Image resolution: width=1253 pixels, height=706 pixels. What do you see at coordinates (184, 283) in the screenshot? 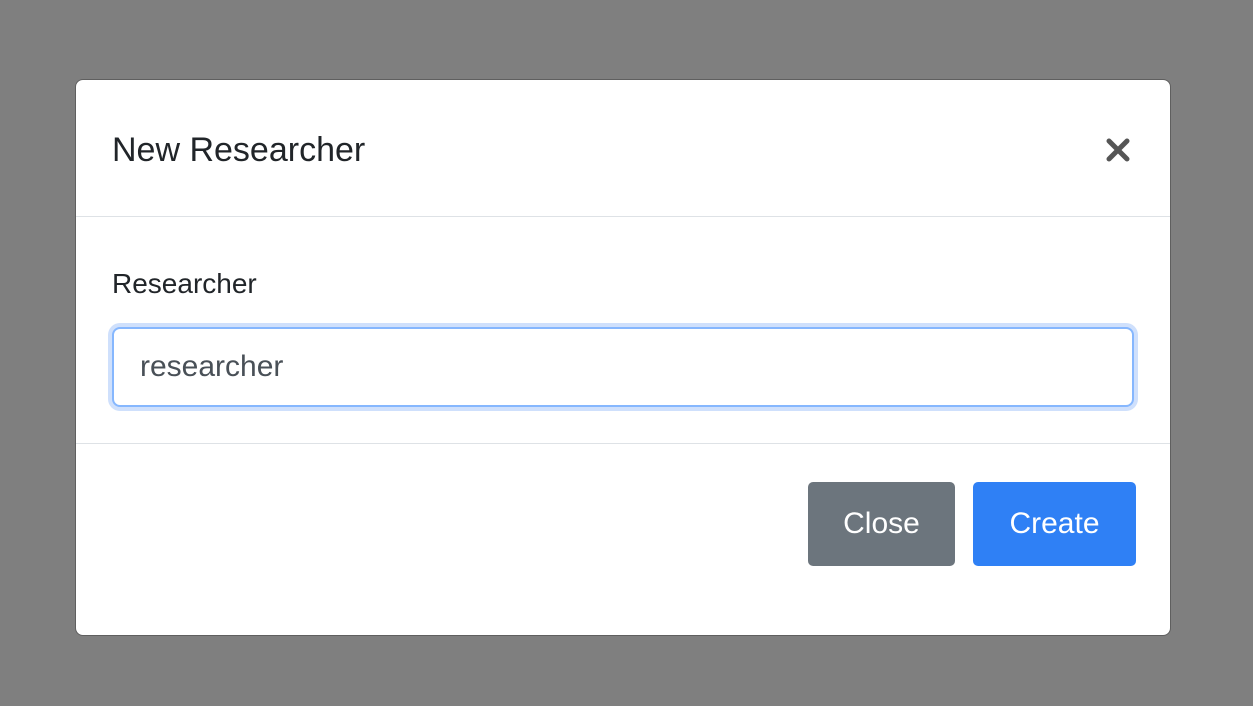
I see `researcher-label: Researcher` at bounding box center [184, 283].